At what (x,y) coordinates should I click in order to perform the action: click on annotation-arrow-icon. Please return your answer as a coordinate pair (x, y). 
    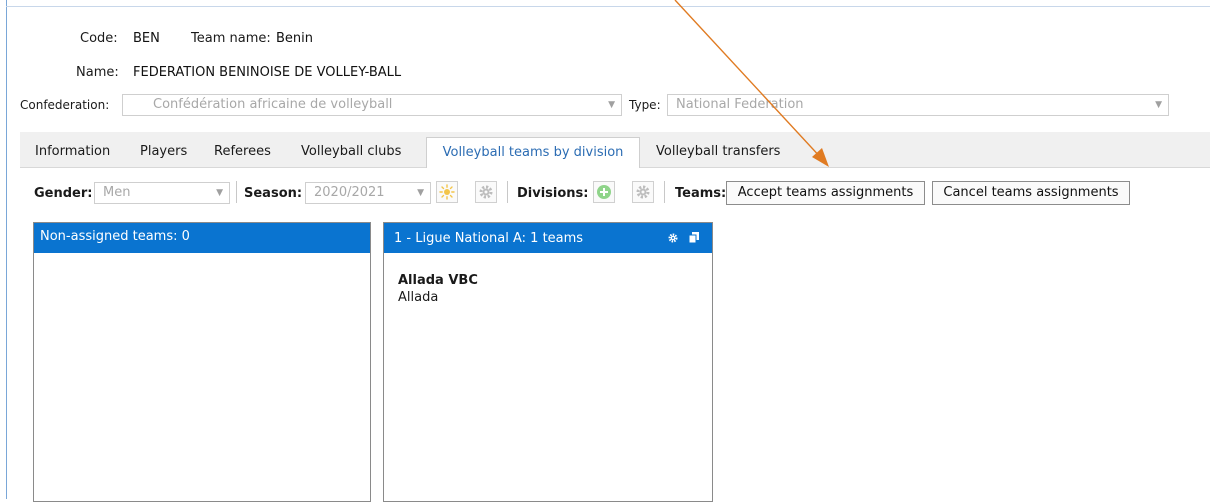
    Looking at the image, I should click on (751, 83).